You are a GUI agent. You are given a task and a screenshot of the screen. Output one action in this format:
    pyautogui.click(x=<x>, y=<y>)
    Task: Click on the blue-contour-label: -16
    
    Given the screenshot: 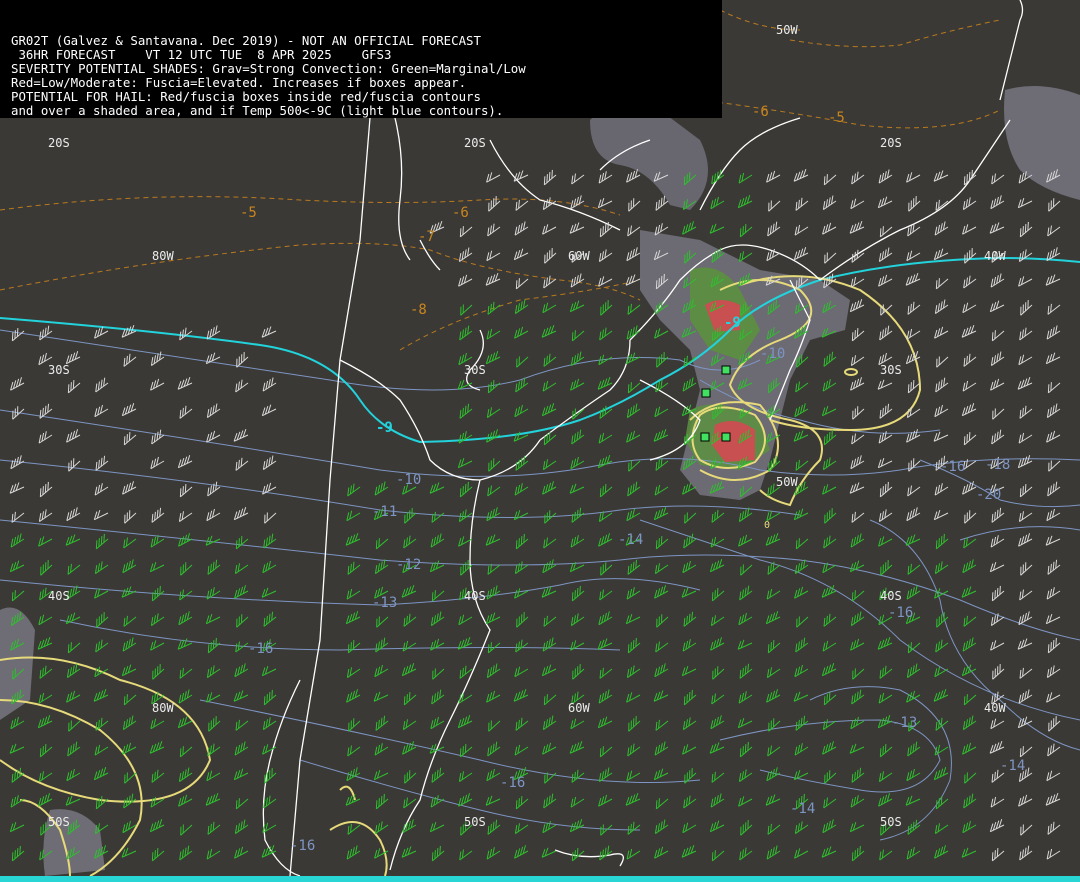 What is the action you would take?
    pyautogui.click(x=261, y=649)
    